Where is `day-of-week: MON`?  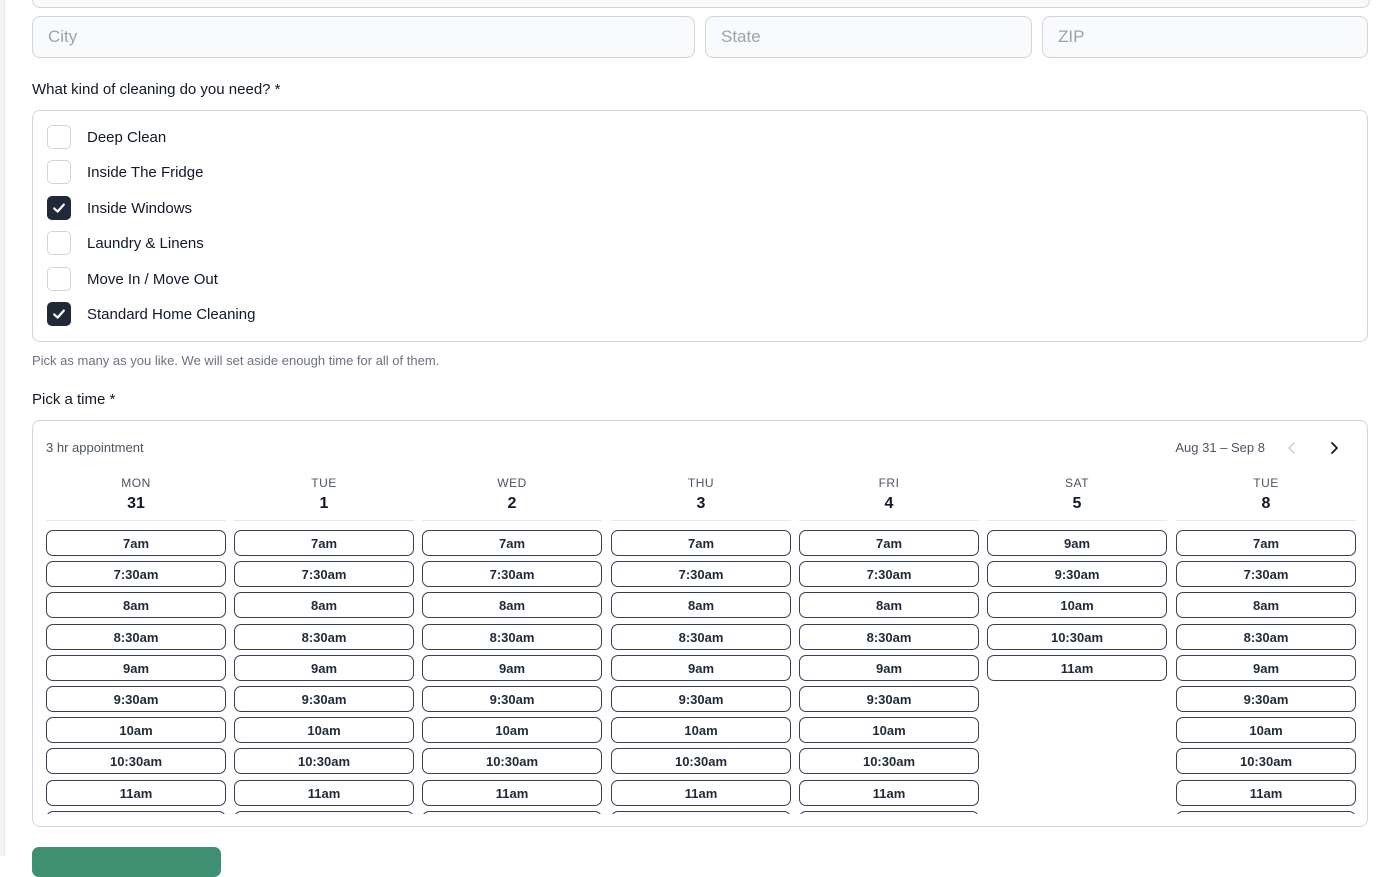
day-of-week: MON is located at coordinates (136, 483).